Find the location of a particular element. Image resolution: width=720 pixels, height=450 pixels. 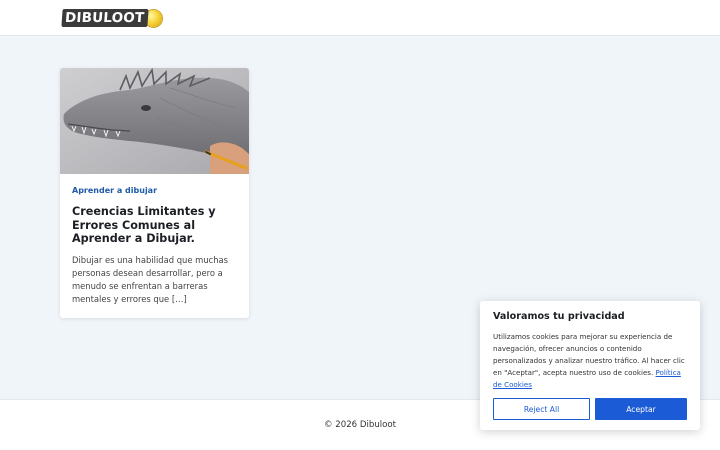

article-category-link: Aprender a dibujar is located at coordinates (154, 191).